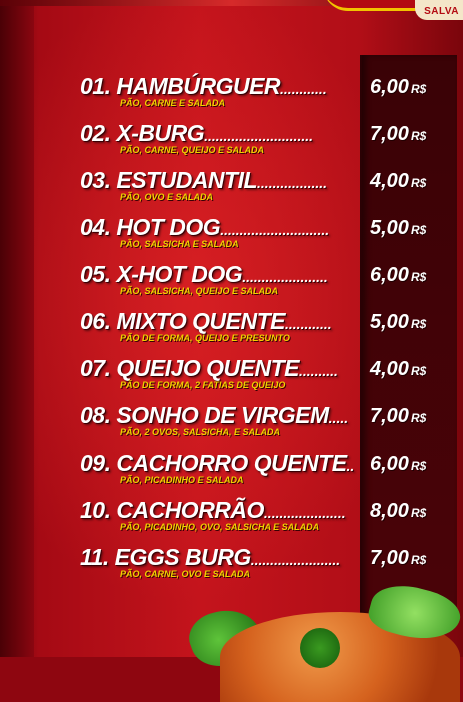  I want to click on item-name: 06. MIXTO QUENTE, so click(183, 321).